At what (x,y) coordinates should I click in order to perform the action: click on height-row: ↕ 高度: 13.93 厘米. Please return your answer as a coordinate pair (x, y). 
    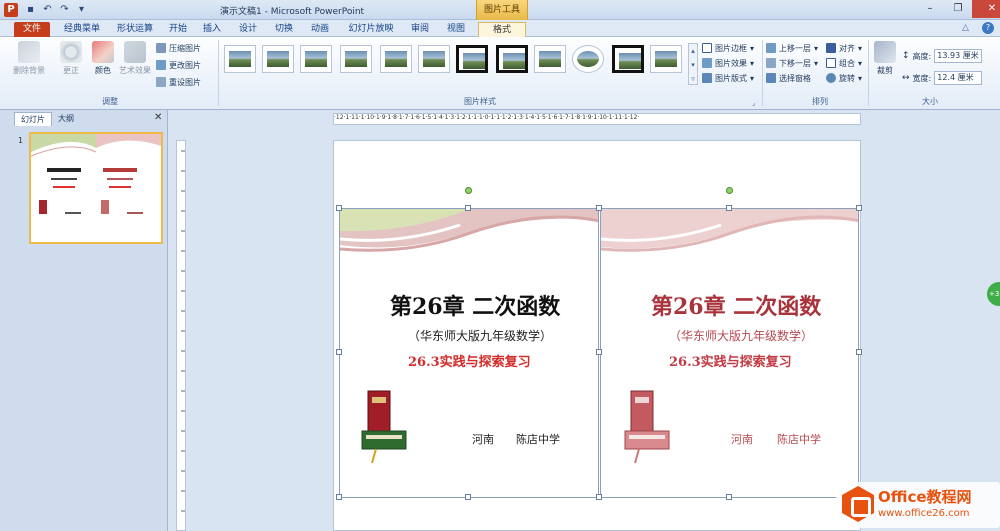
    Looking at the image, I should click on (942, 56).